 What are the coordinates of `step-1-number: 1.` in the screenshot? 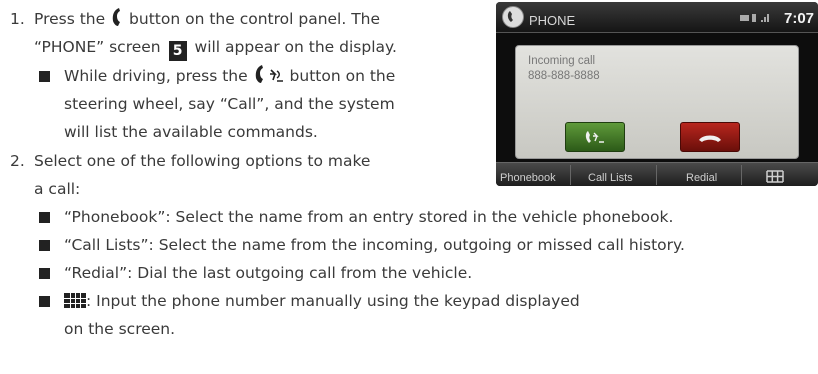 It's located at (17, 19).